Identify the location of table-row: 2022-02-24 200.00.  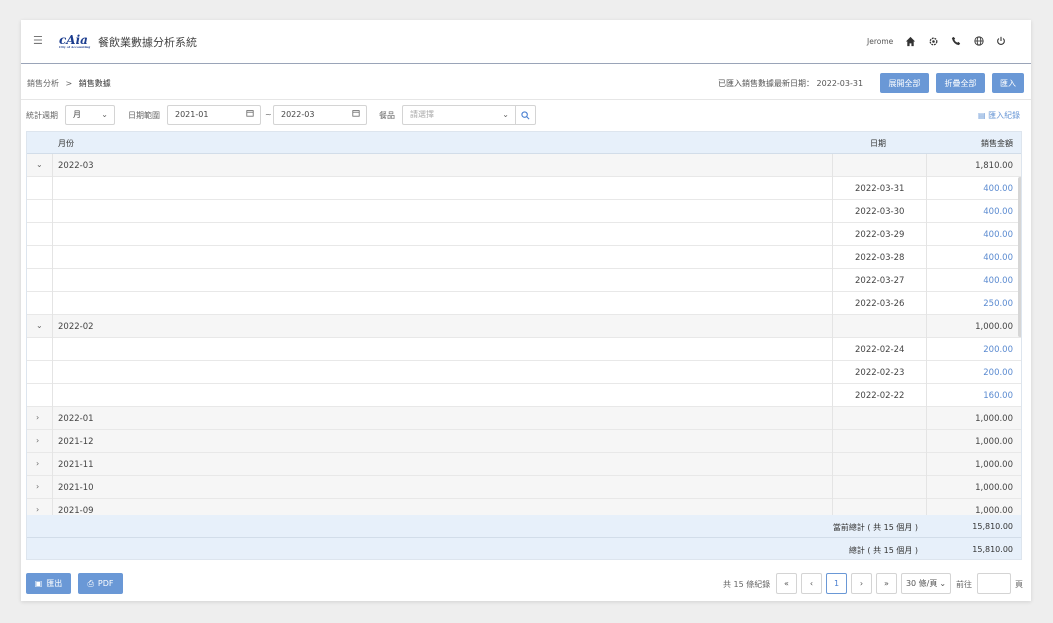
(524, 349).